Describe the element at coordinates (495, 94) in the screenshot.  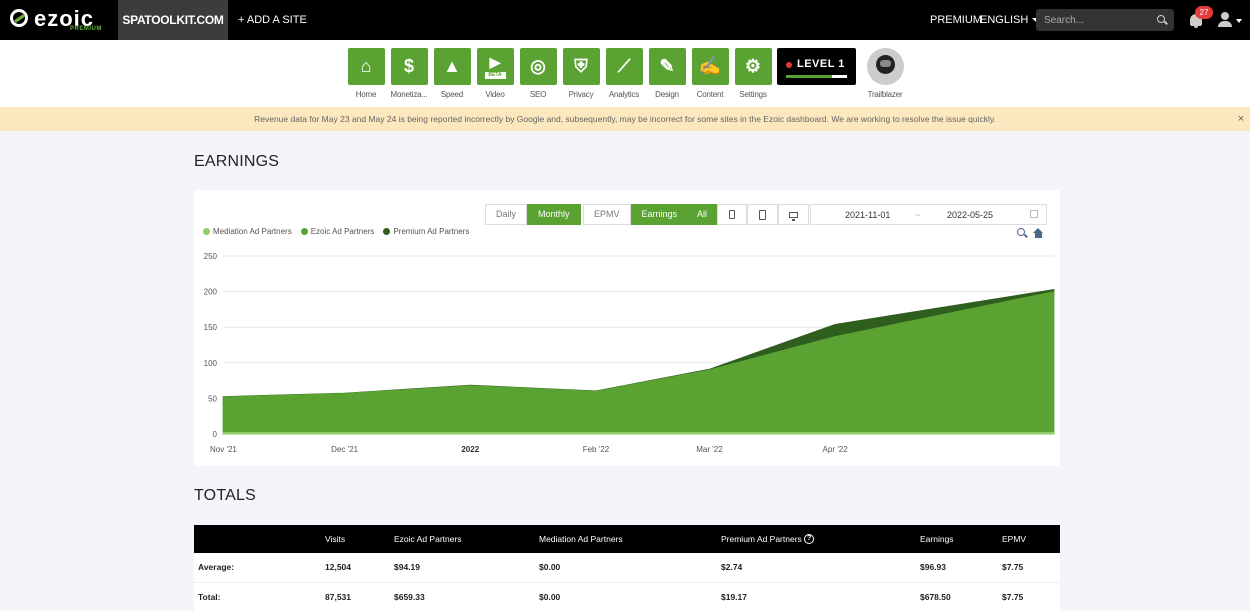
I see `nav-label: Video` at that location.